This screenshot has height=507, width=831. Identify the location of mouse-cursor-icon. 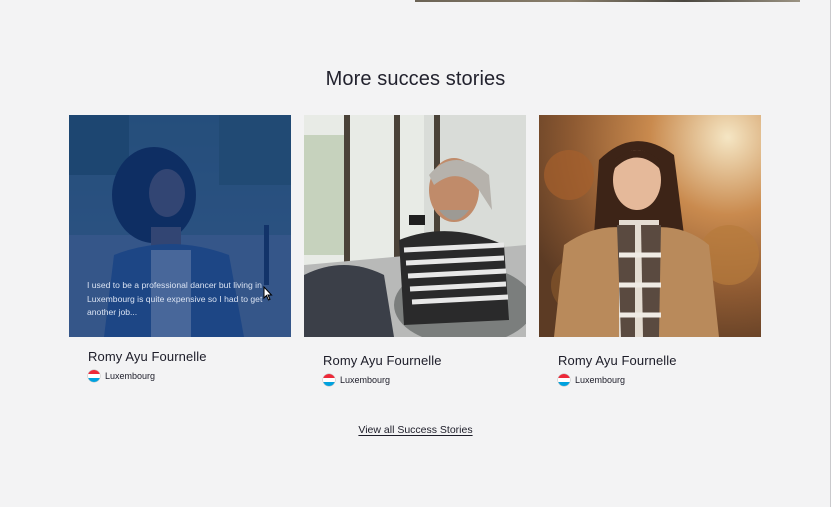
(268, 295).